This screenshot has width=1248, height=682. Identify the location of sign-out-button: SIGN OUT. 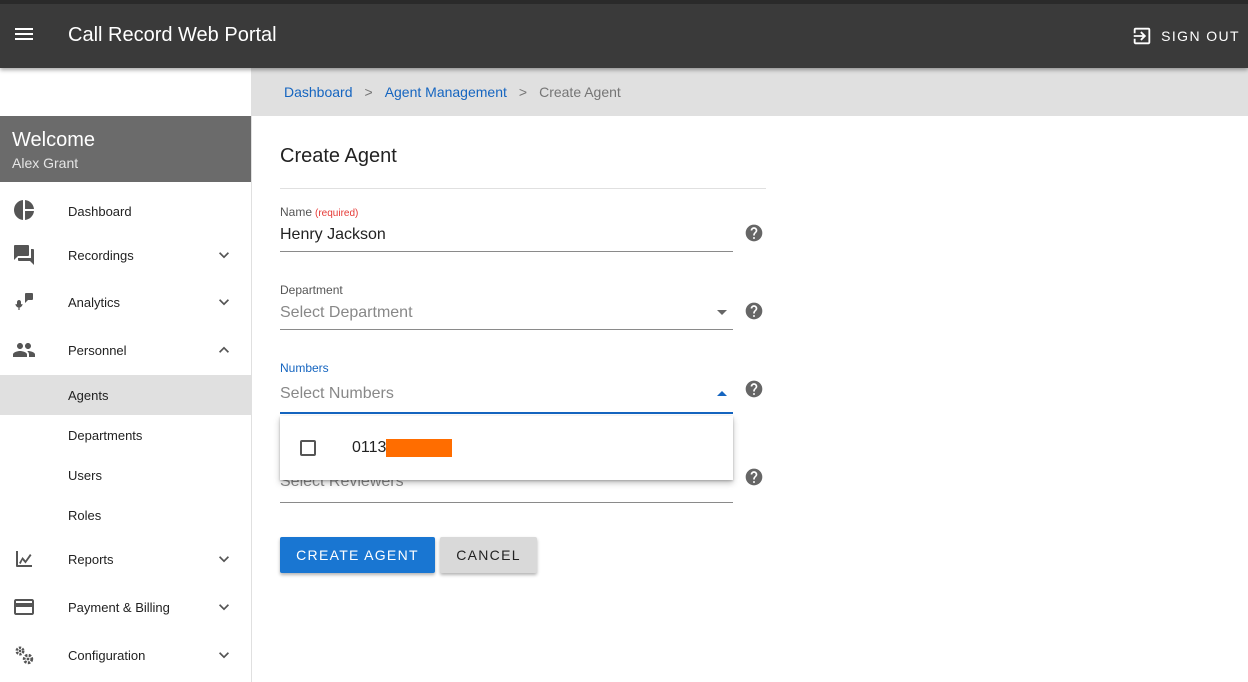
(1185, 36).